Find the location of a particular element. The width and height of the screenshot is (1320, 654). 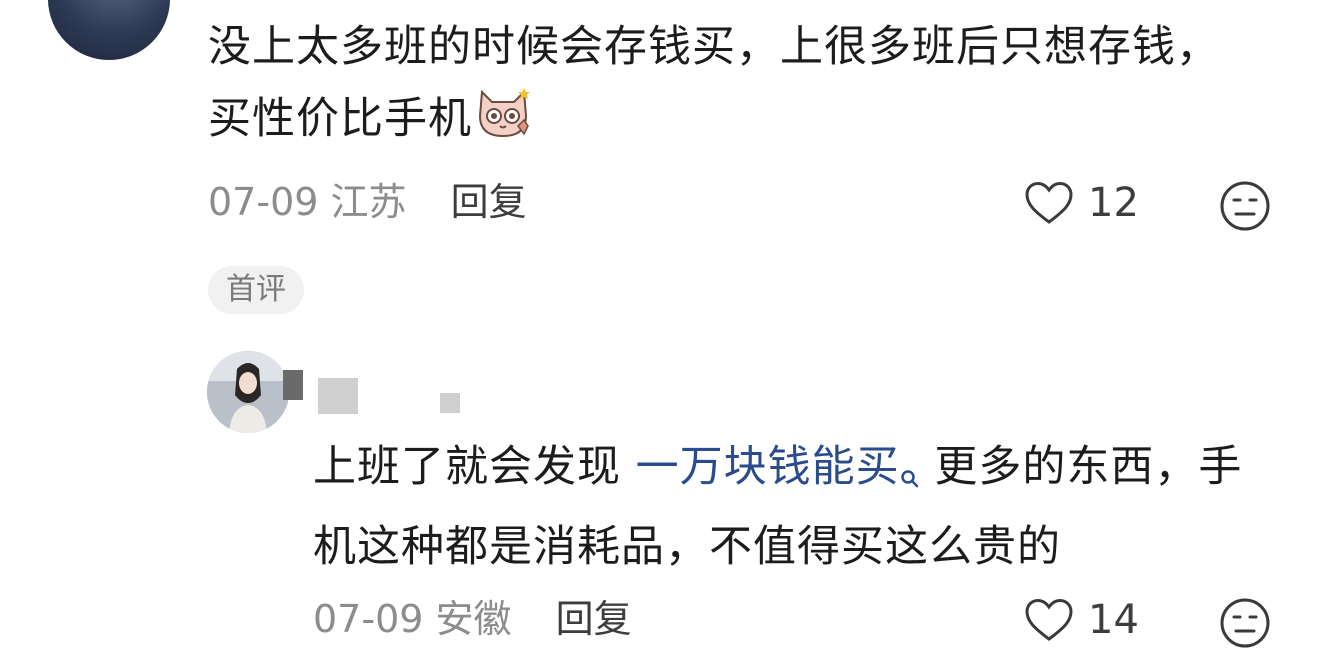

comment-meta: 07-09 安徽 回复 is located at coordinates (472, 619).